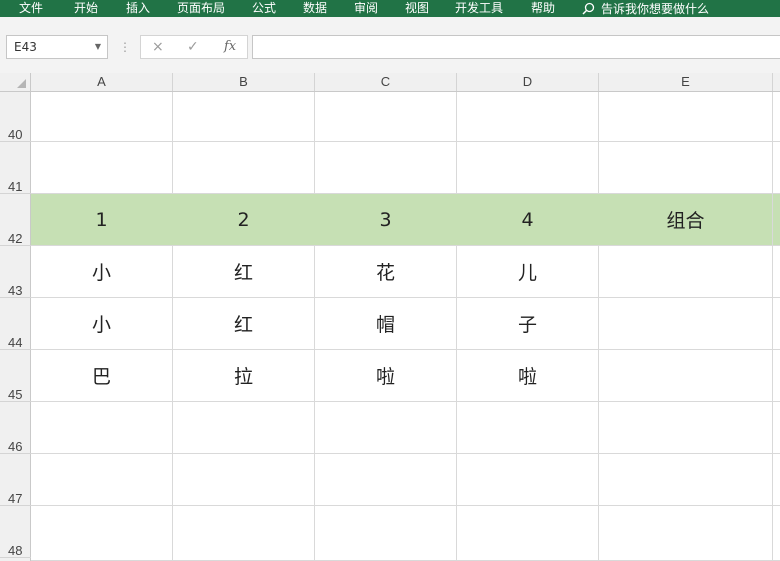 This screenshot has height=561, width=780. I want to click on cell-d48, so click(528, 533).